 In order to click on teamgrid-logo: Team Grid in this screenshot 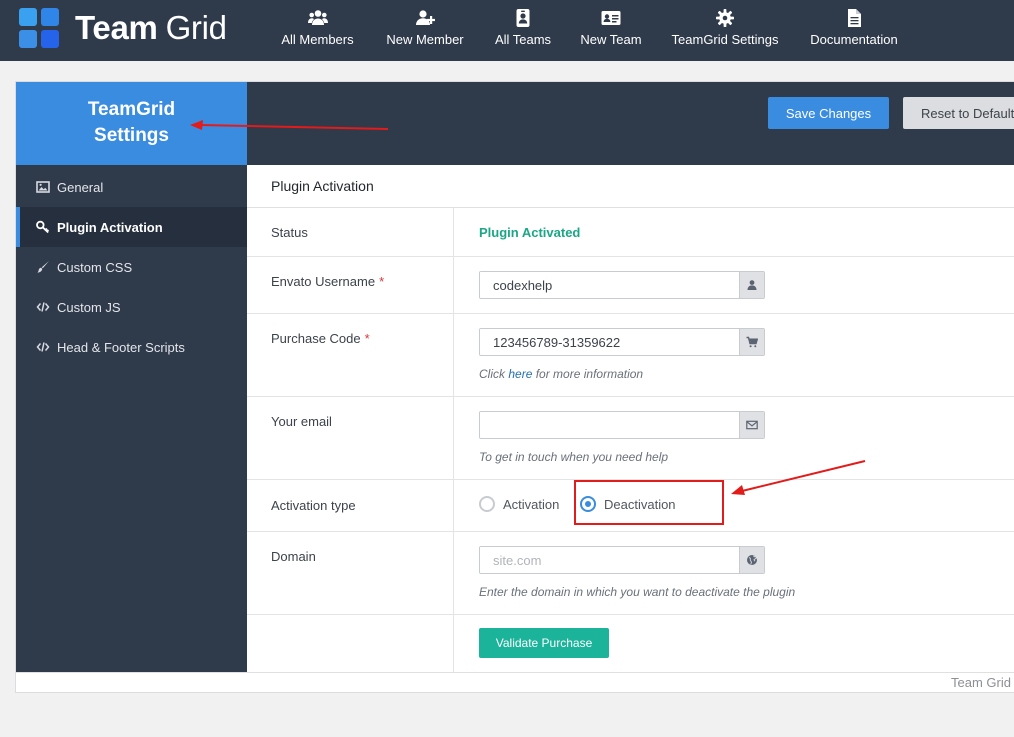, I will do `click(123, 28)`.